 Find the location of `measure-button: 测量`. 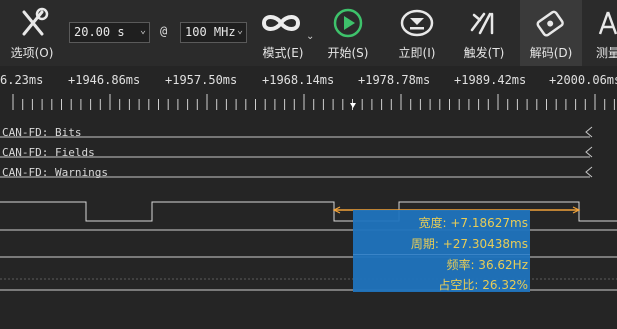

measure-button: 测量 is located at coordinates (603, 33).